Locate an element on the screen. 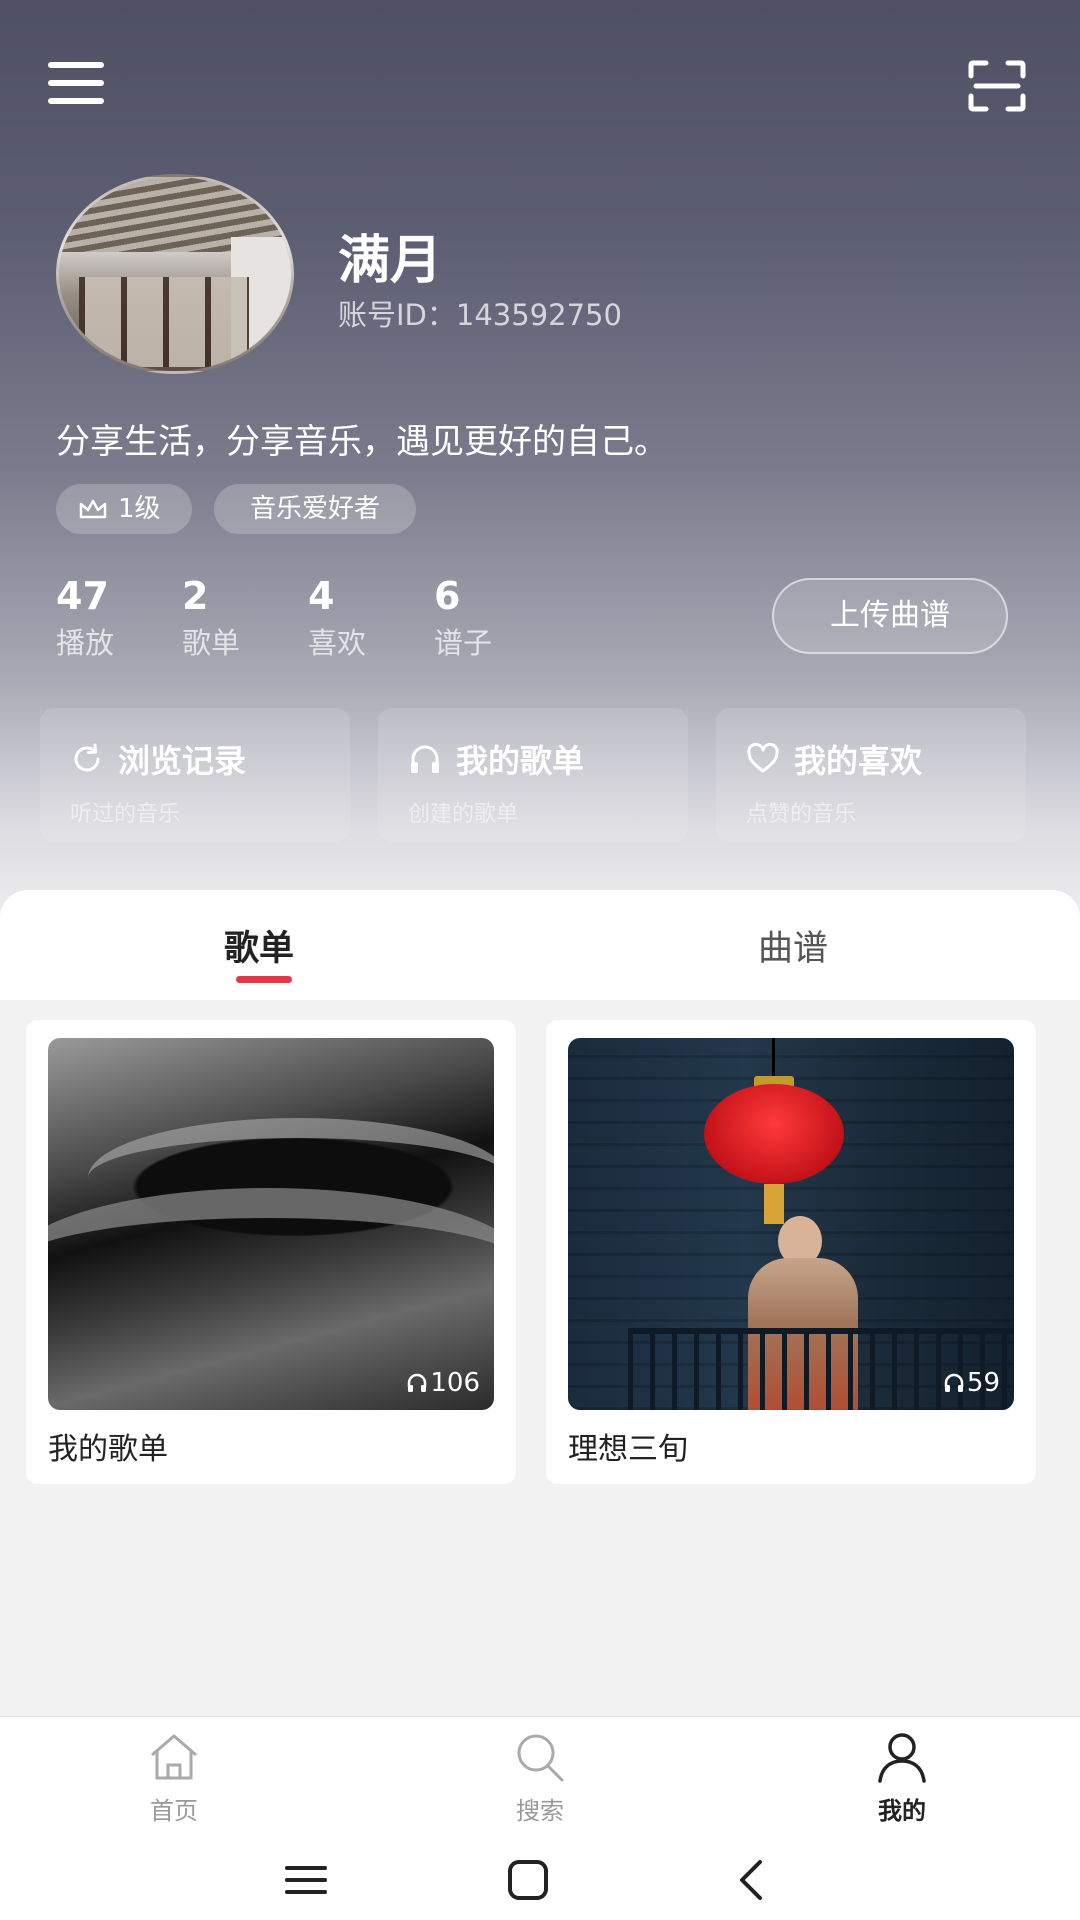  tab-scores: 曲谱 is located at coordinates (793, 945).